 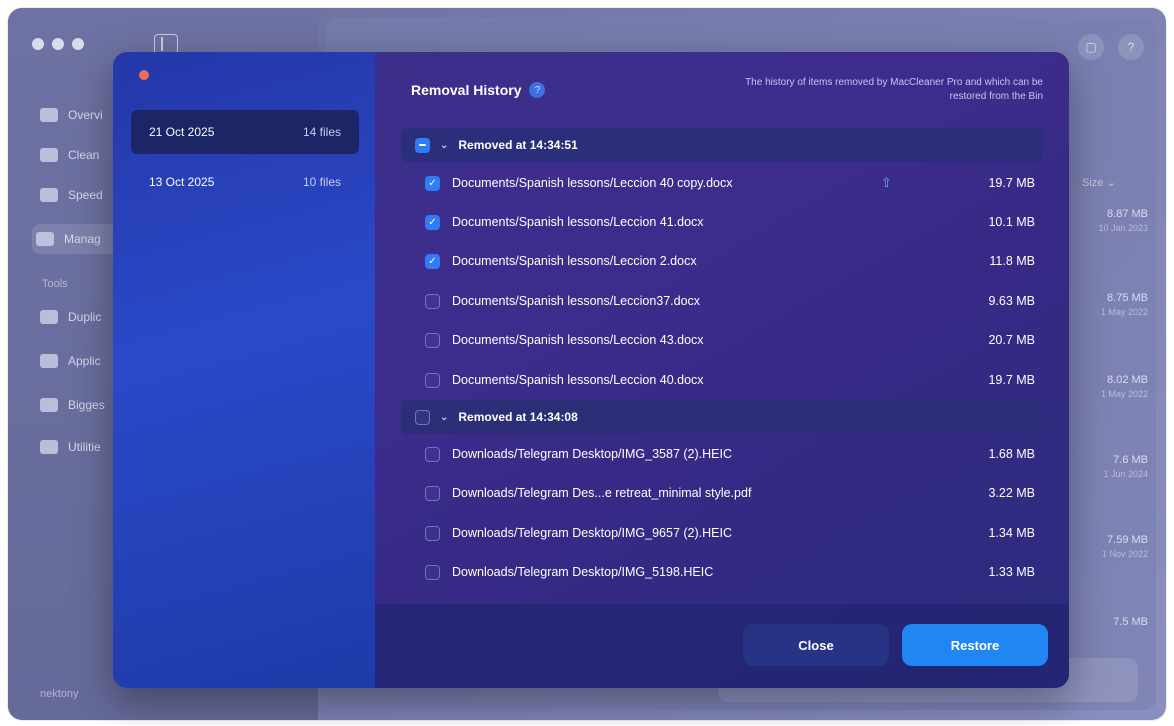 I want to click on biggest-files-icon, so click(x=49, y=405).